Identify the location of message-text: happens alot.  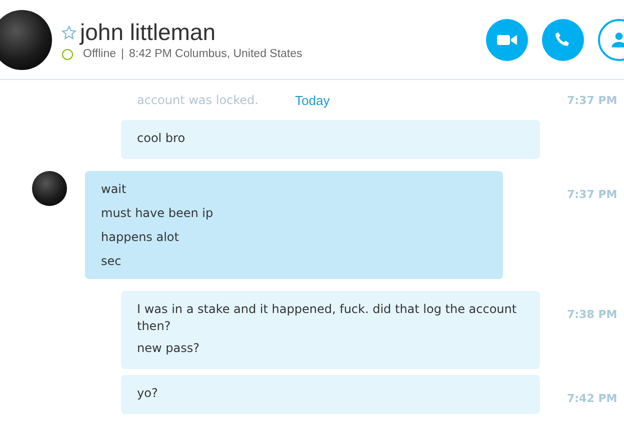
(140, 237).